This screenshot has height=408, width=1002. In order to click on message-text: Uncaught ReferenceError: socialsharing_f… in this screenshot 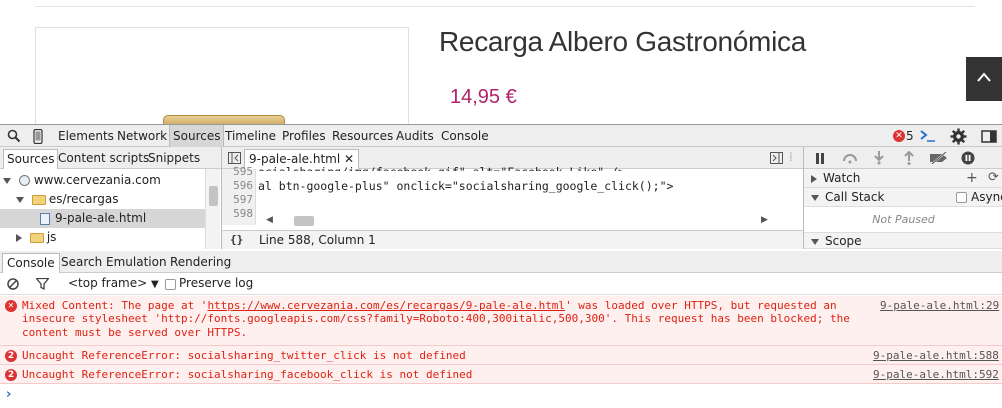, I will do `click(442, 374)`.